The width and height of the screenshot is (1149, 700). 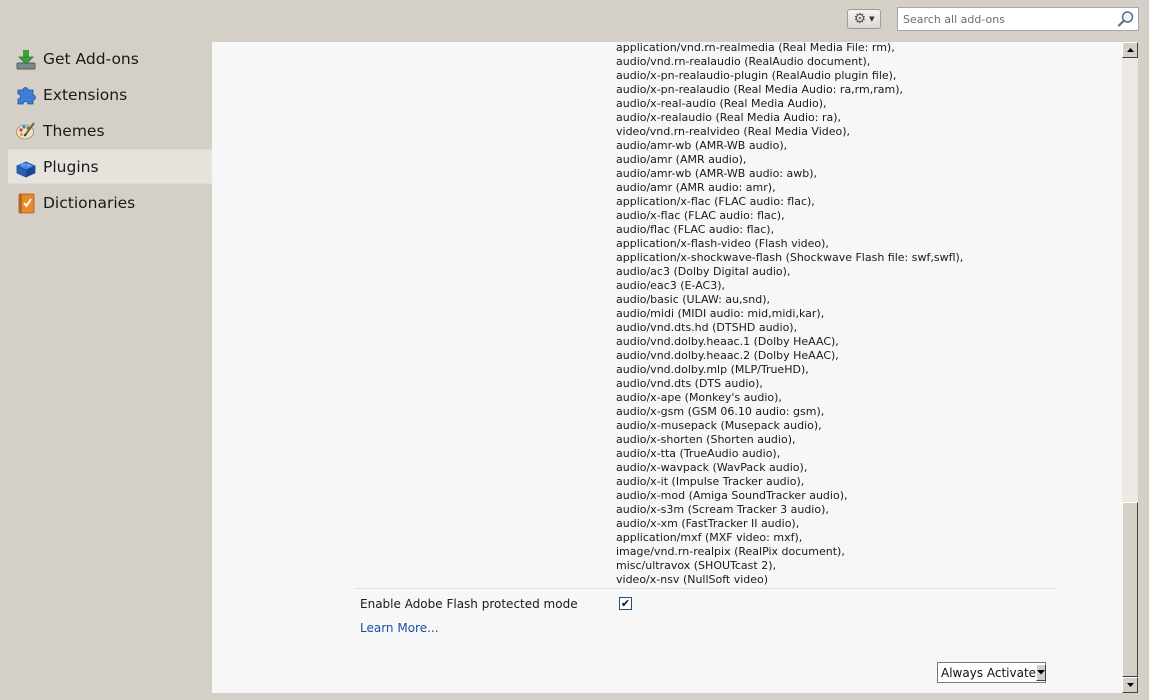 I want to click on mime-type-item: audio/x-ape (Monkey's audio),, so click(x=699, y=397).